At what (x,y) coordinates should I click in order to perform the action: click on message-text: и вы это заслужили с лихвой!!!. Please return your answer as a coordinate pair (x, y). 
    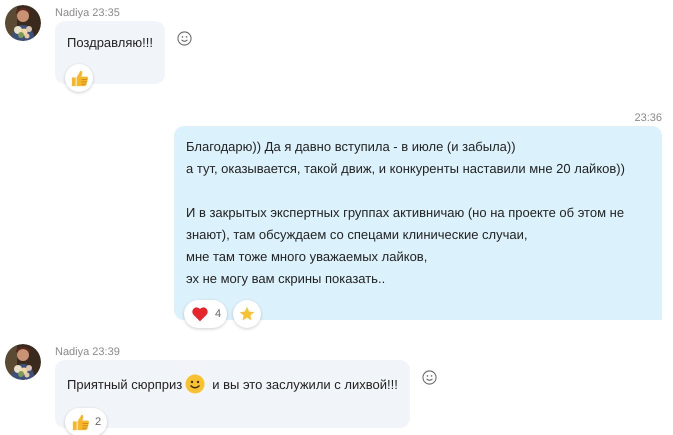
    Looking at the image, I should click on (305, 384).